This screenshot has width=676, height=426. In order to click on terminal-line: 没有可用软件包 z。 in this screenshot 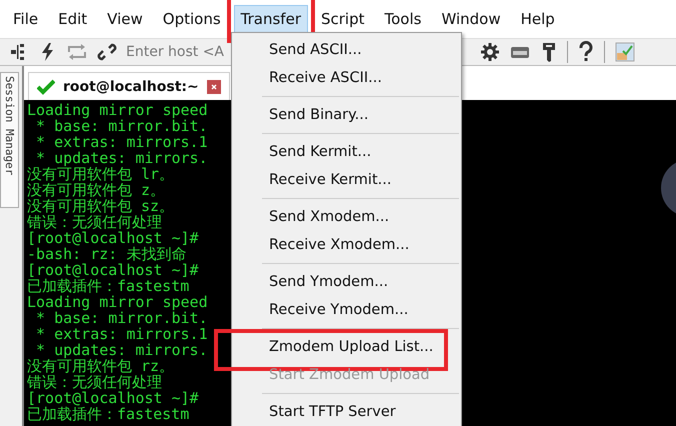, I will do `click(96, 190)`.